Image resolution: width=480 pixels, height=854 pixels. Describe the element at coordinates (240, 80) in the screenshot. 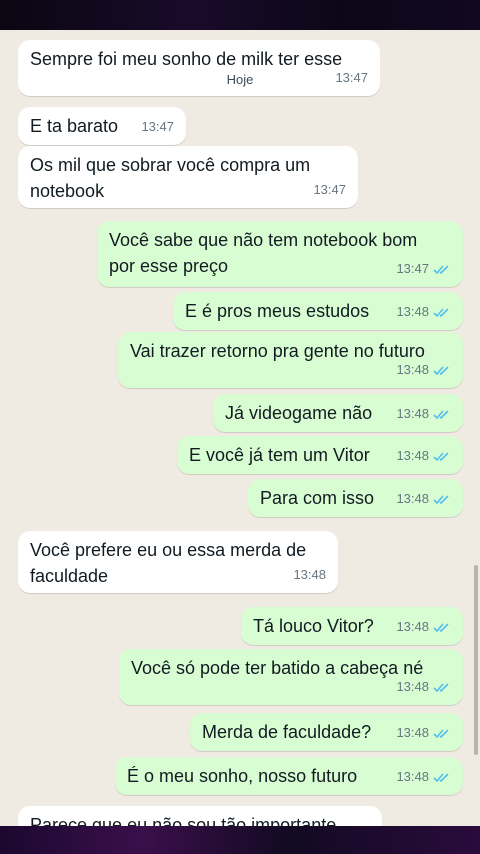

I see `date-chip: Hoje` at that location.